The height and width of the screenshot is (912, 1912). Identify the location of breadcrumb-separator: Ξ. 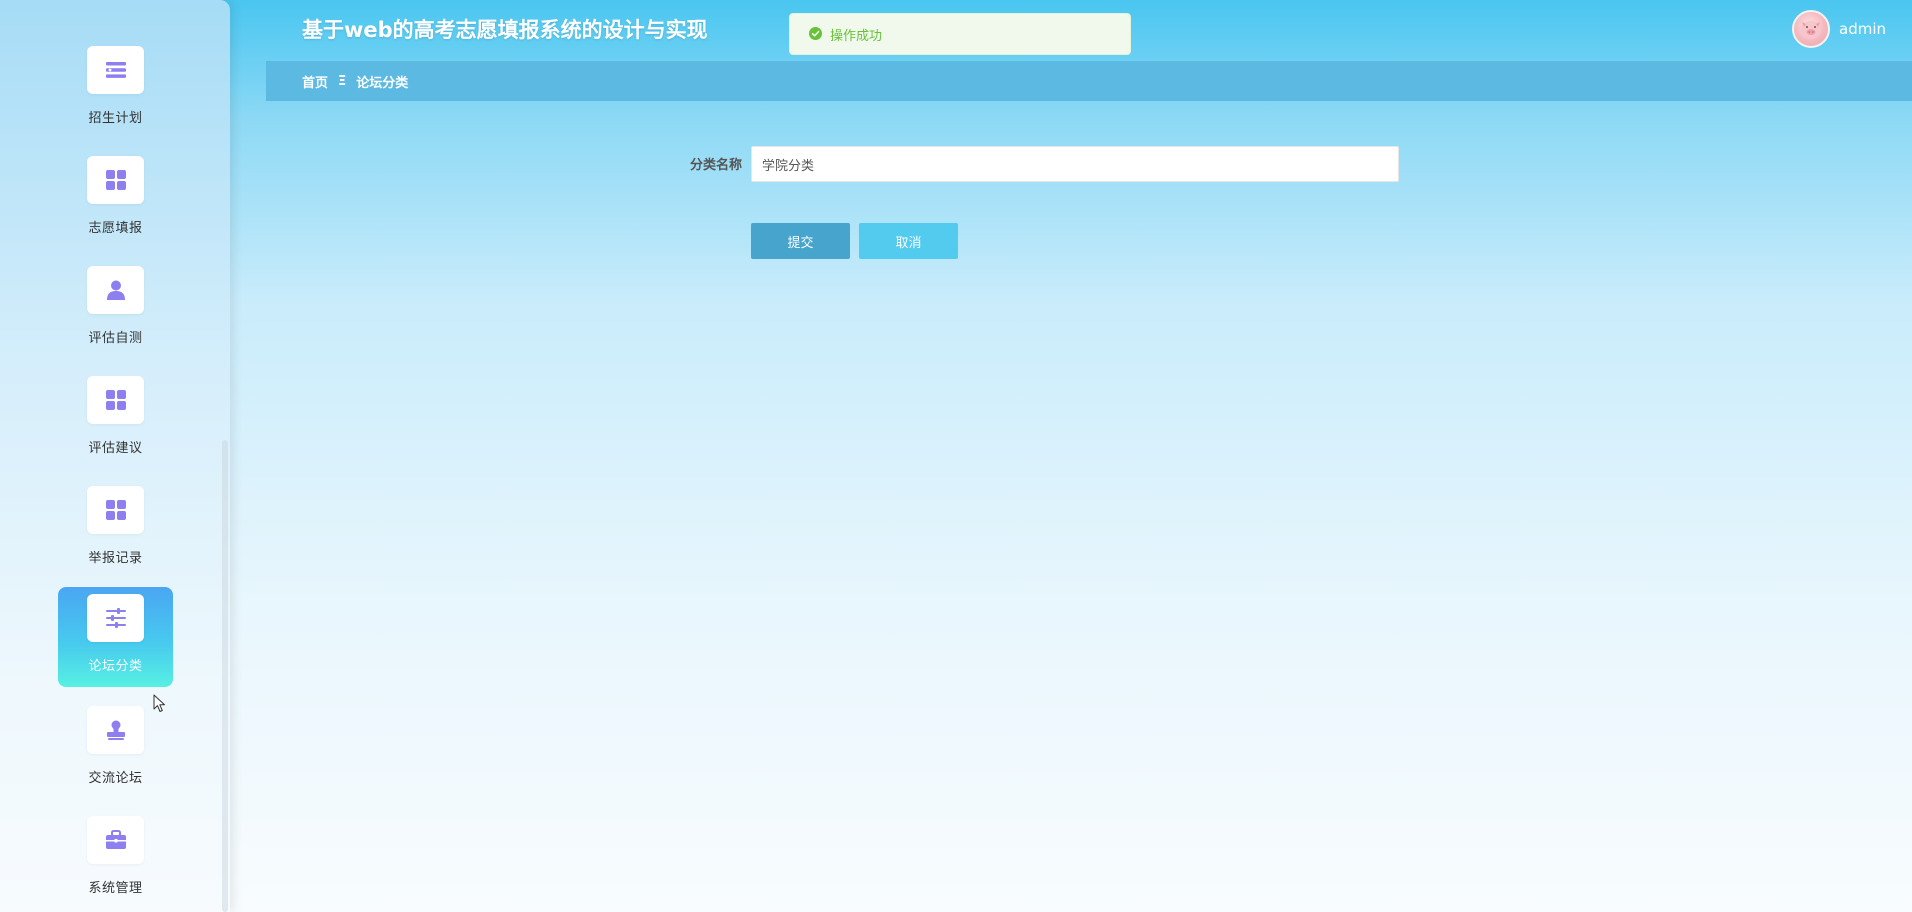
(342, 81).